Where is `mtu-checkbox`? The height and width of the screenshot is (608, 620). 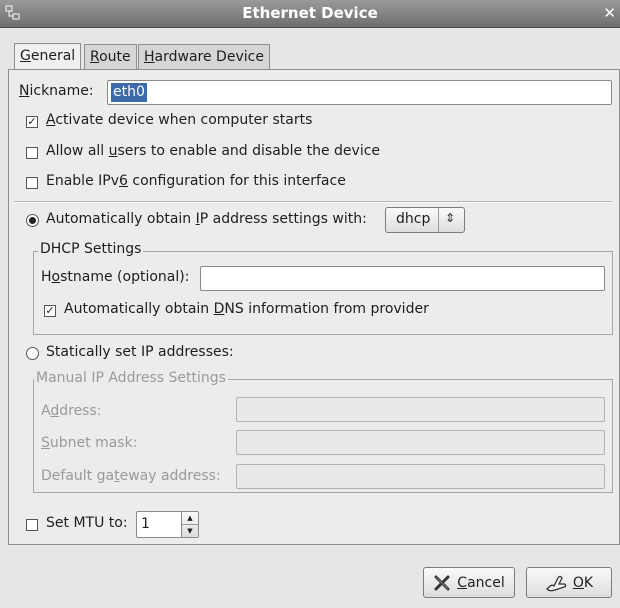 mtu-checkbox is located at coordinates (32, 525).